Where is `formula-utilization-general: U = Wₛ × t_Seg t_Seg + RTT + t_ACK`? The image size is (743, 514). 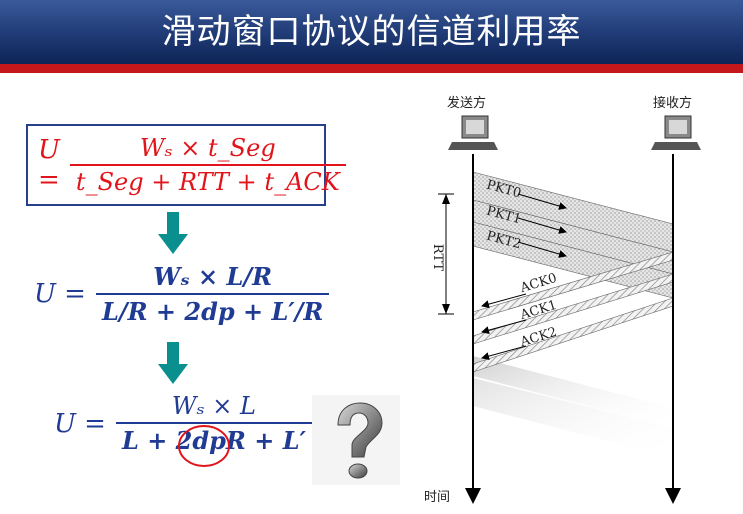 formula-utilization-general: U = Wₛ × t_Seg t_Seg + RTT + t_ACK is located at coordinates (186, 165).